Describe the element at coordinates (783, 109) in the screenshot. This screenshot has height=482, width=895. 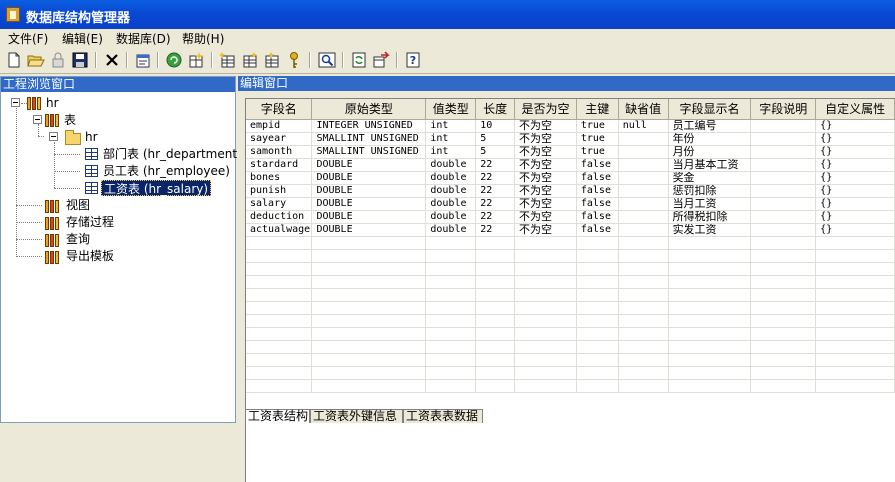
I see `column-header: 字段说明` at that location.